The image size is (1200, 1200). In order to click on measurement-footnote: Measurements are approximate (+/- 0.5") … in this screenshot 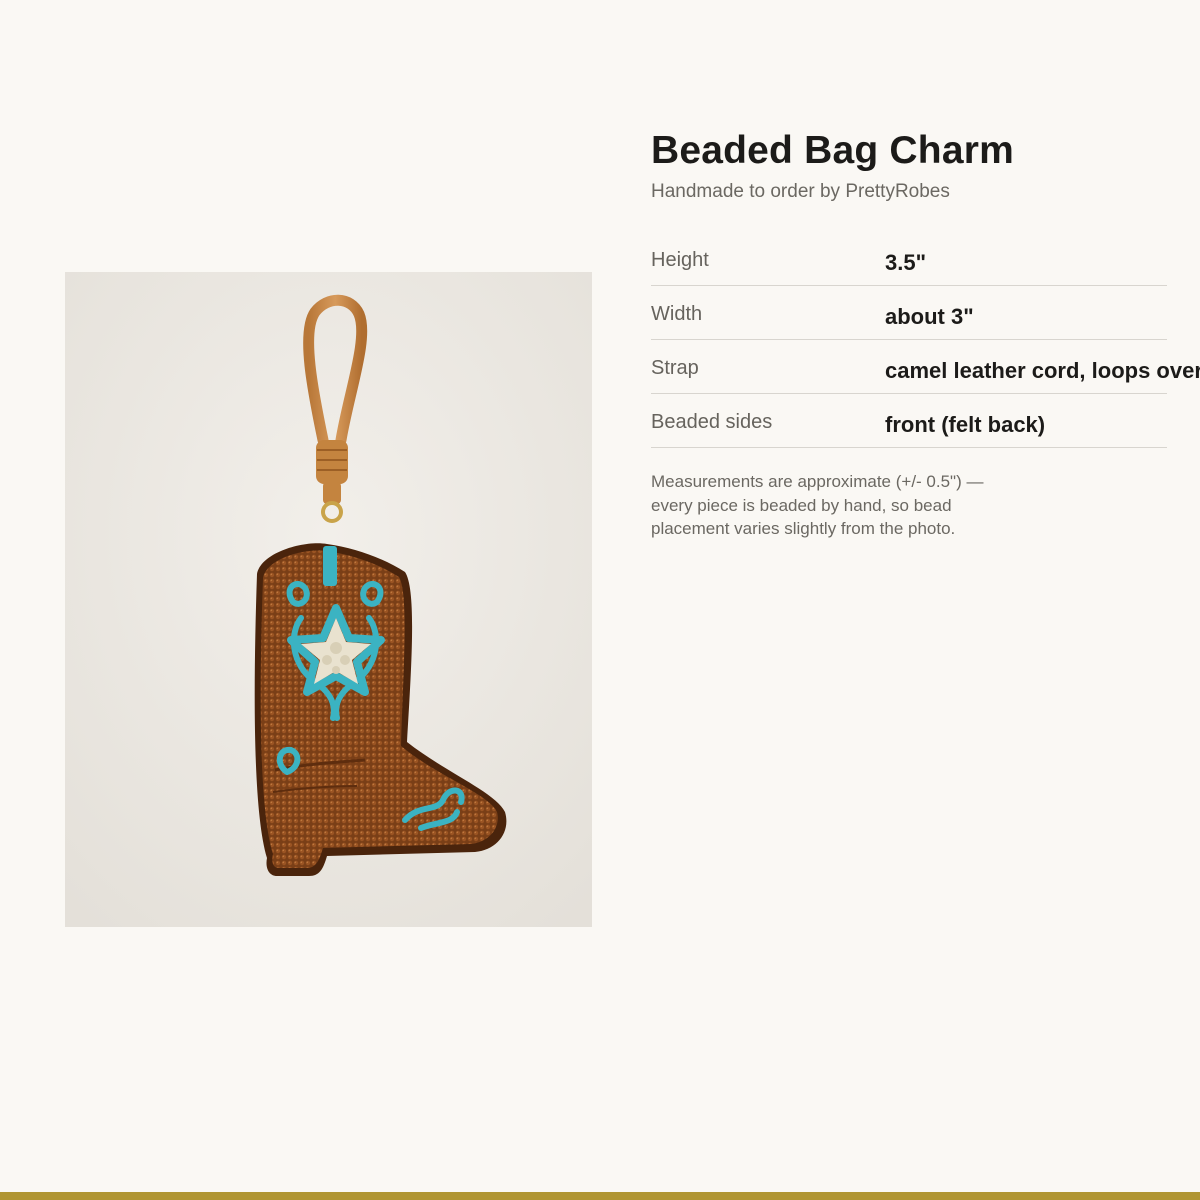, I will do `click(817, 505)`.